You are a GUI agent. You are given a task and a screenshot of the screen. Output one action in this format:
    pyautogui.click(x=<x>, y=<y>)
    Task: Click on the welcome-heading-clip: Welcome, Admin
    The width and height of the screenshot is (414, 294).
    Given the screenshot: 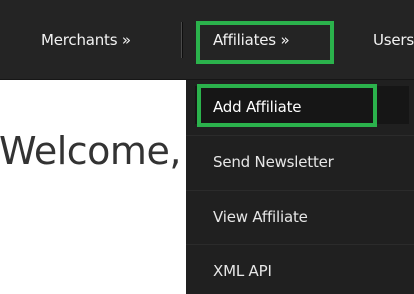 What is the action you would take?
    pyautogui.click(x=95, y=151)
    